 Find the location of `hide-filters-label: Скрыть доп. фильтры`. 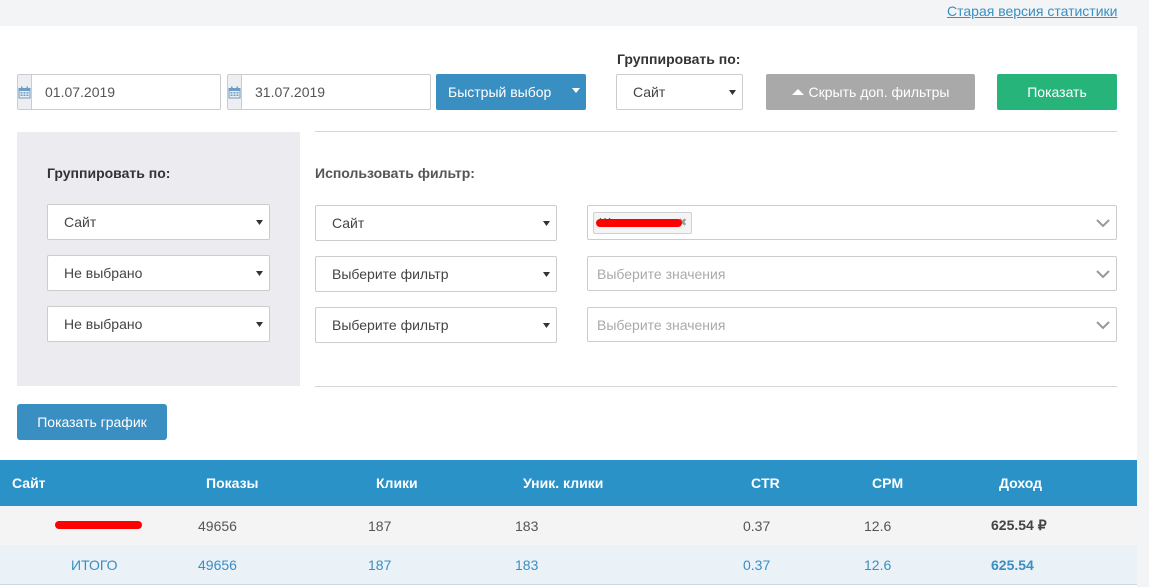

hide-filters-label: Скрыть доп. фильтры is located at coordinates (879, 92).